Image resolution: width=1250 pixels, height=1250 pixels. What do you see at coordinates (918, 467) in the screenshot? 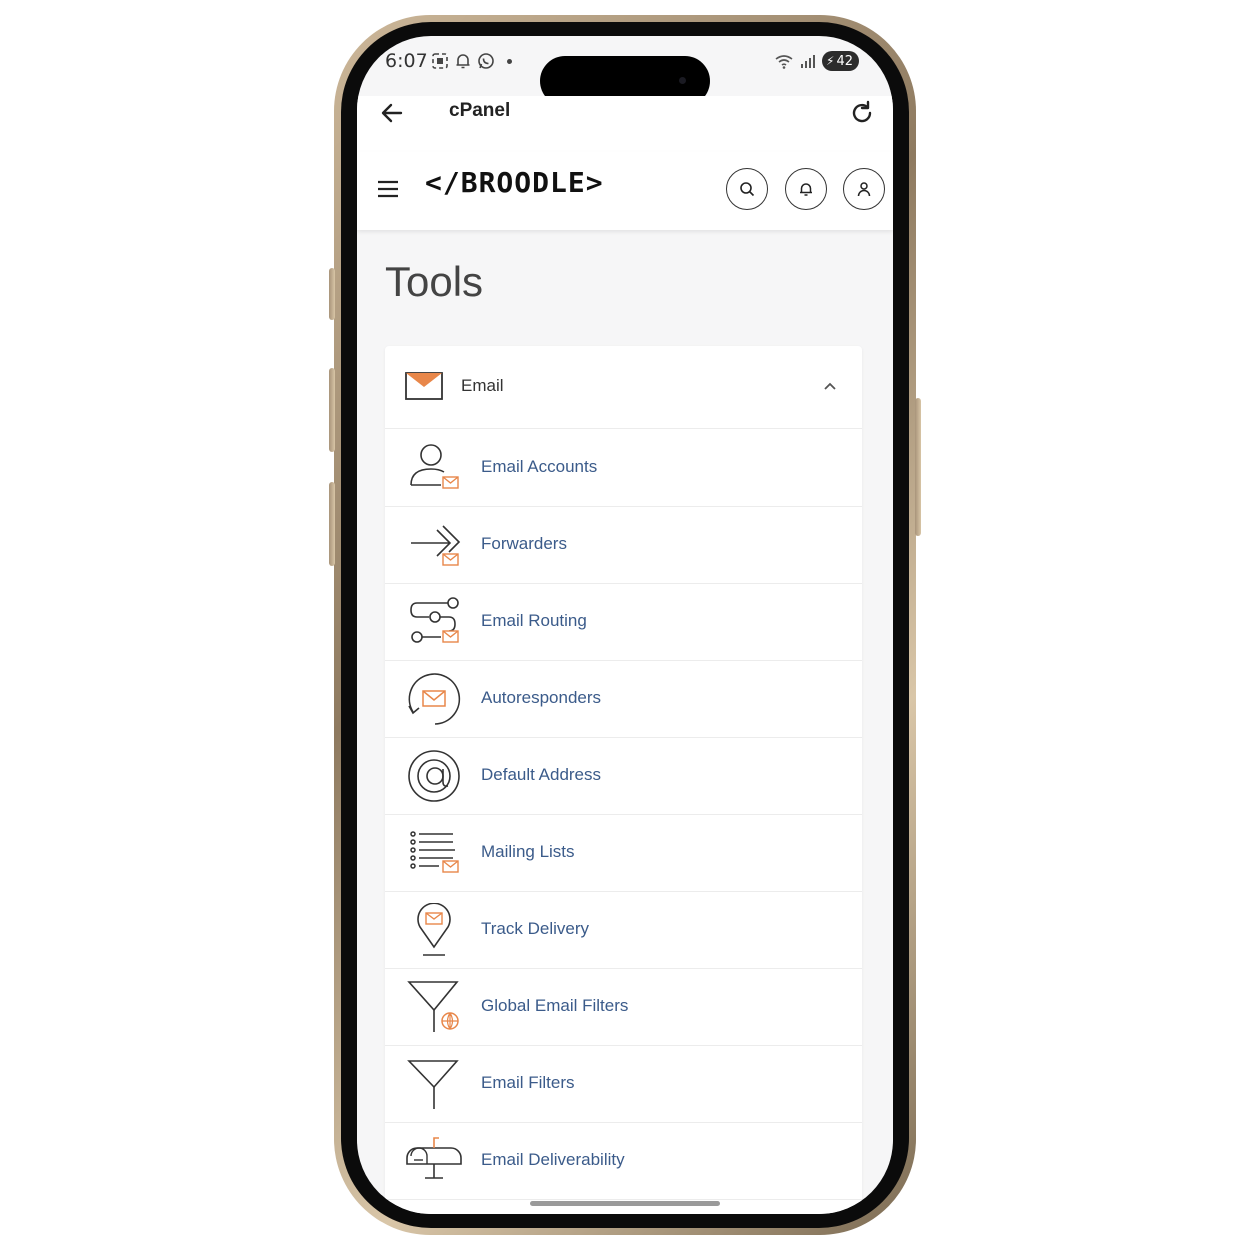
I see `power-button` at bounding box center [918, 467].